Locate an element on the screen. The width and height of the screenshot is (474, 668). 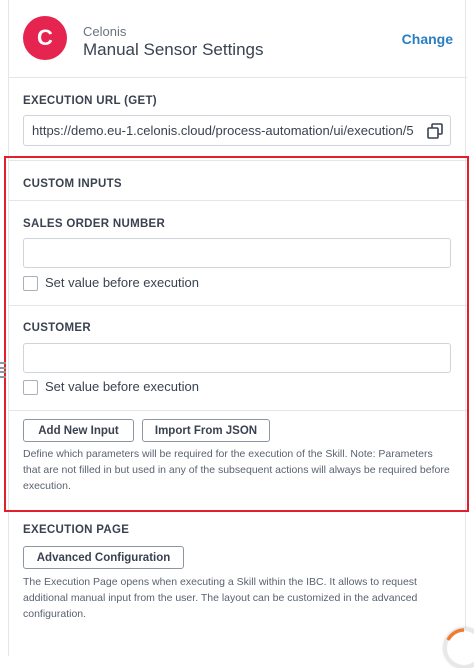
celonis-logo: C is located at coordinates (45, 38).